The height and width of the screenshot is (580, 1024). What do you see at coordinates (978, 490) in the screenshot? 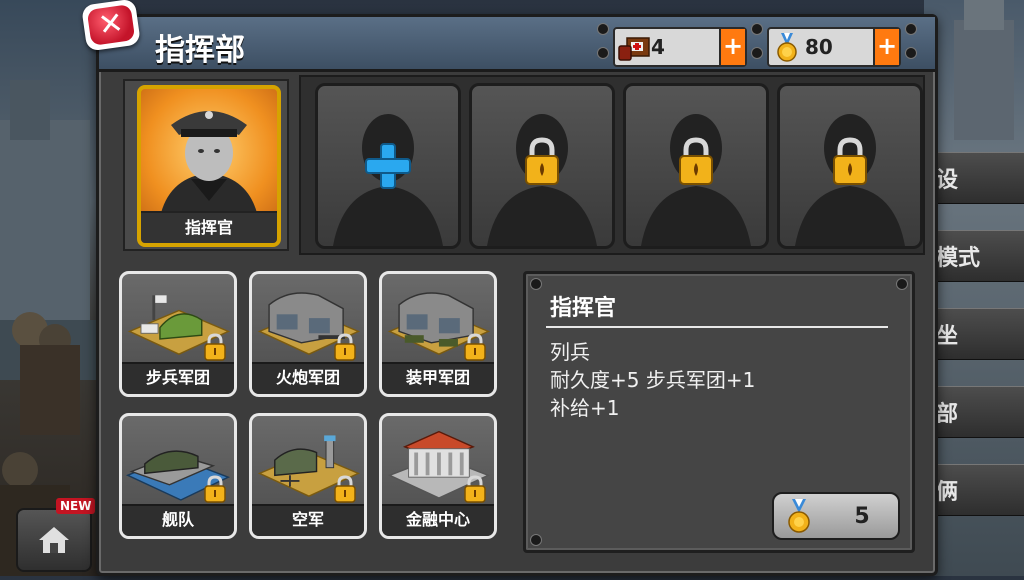
I see `side-tab-5: 俩` at bounding box center [978, 490].